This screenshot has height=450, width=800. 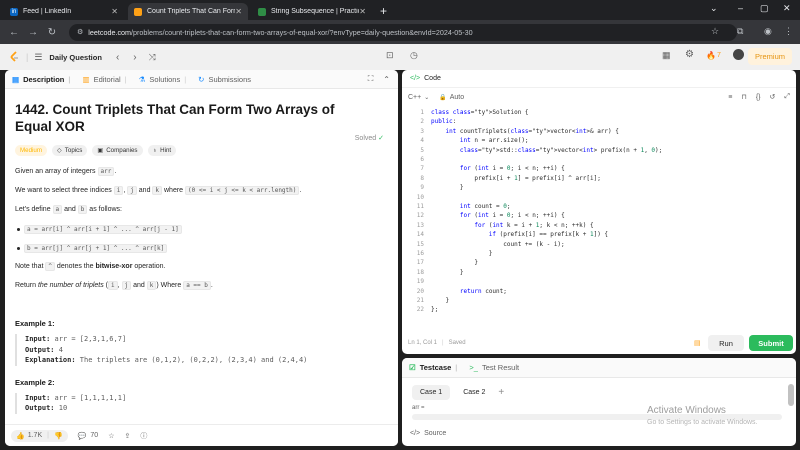 What do you see at coordinates (422, 131) in the screenshot?
I see `line-number: 3` at bounding box center [422, 131].